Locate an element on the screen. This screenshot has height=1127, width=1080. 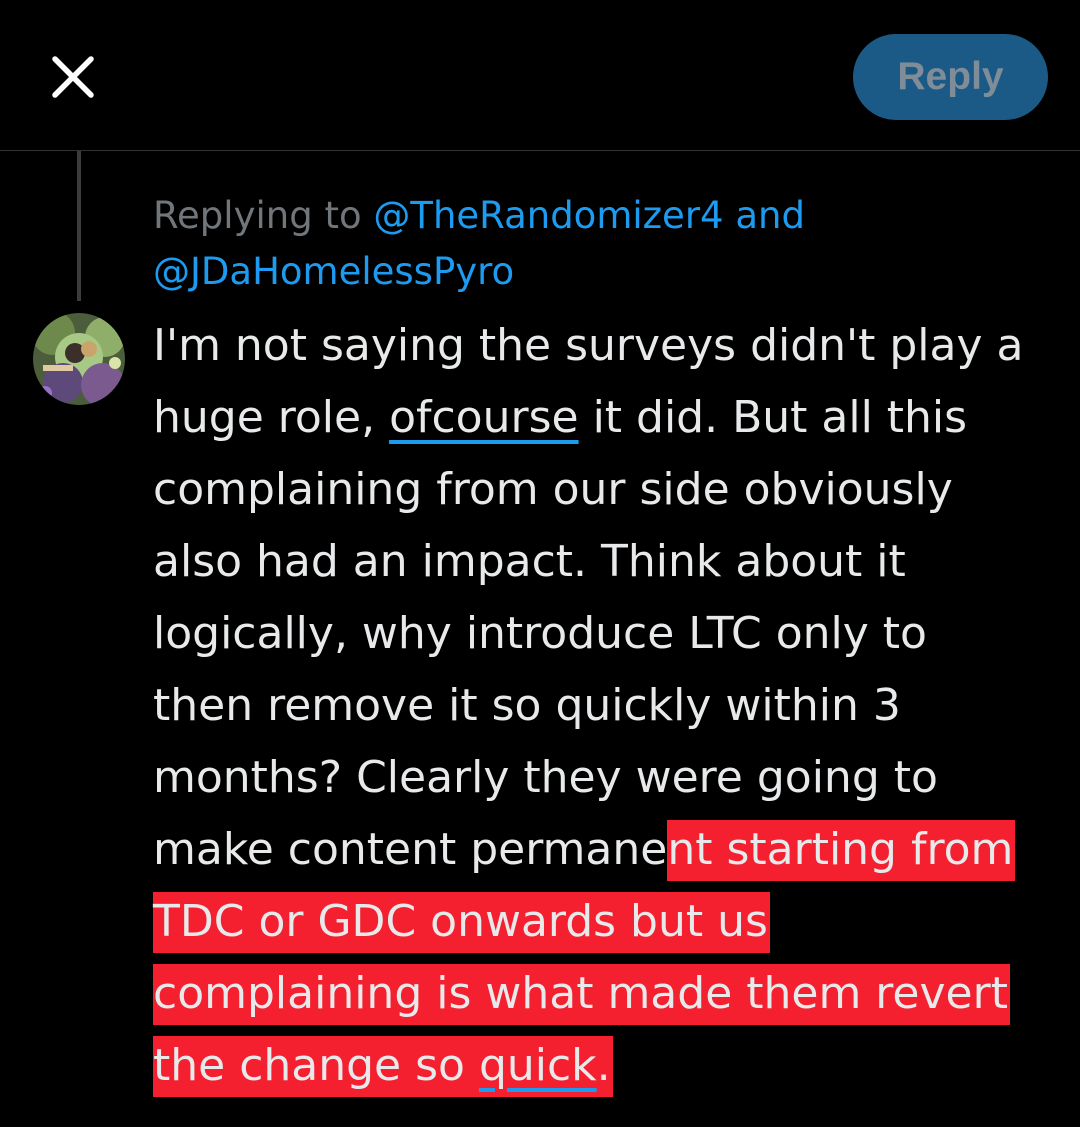
tweet-line: the change so quick. is located at coordinates (603, 1066).